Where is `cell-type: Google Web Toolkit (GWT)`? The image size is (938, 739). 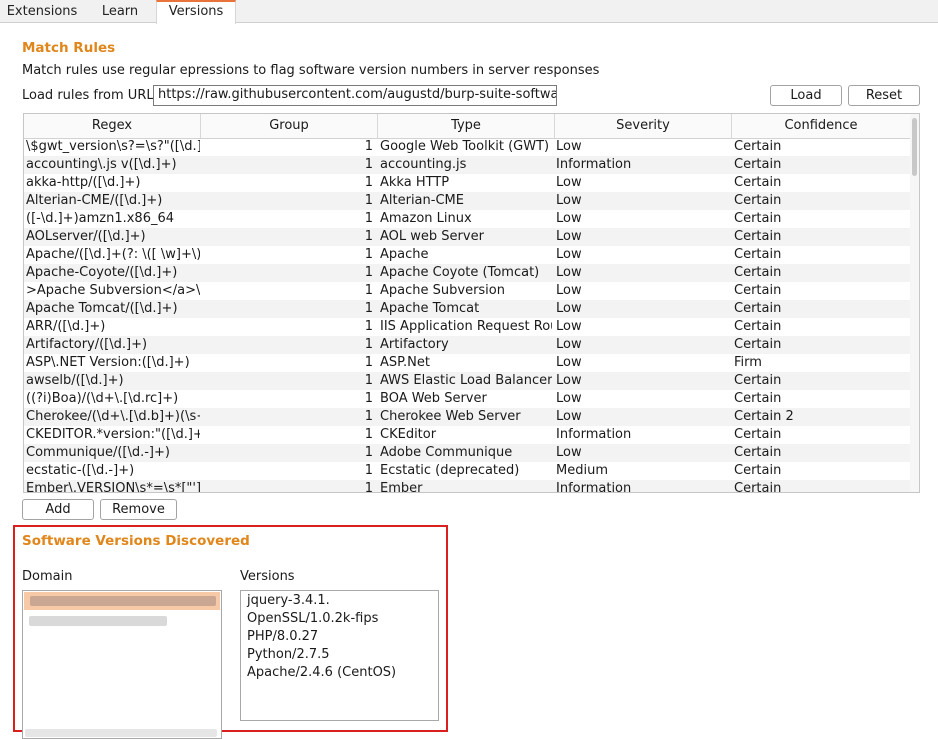 cell-type: Google Web Toolkit (GWT) is located at coordinates (465, 146).